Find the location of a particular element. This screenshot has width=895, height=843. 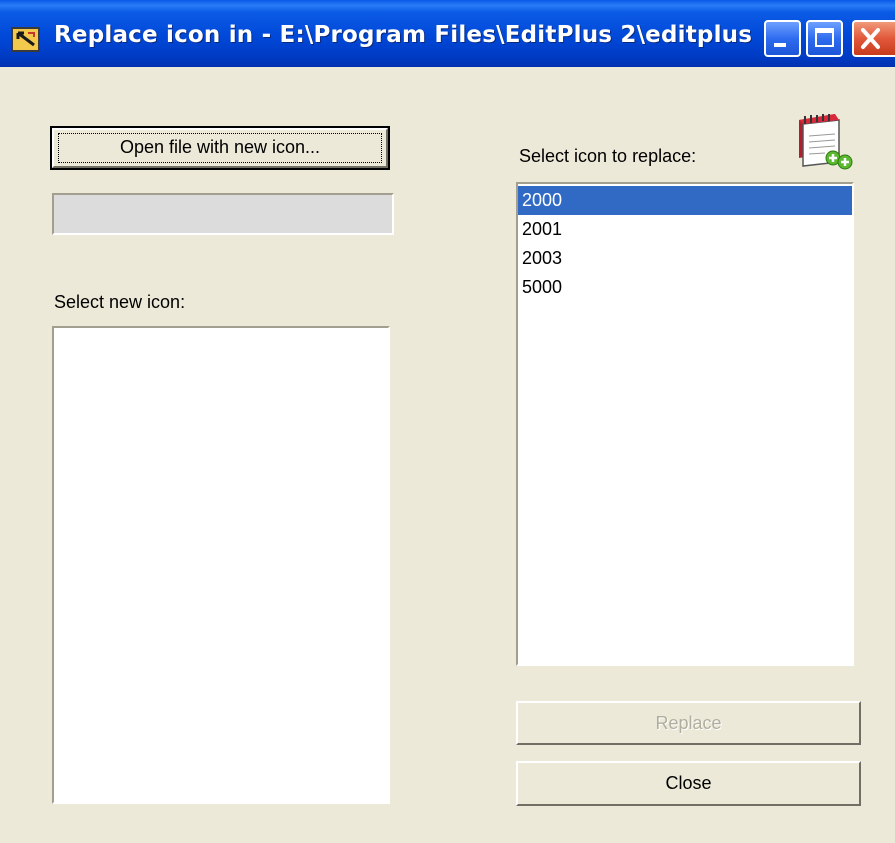

icon-list-item: 2001 is located at coordinates (685, 229).